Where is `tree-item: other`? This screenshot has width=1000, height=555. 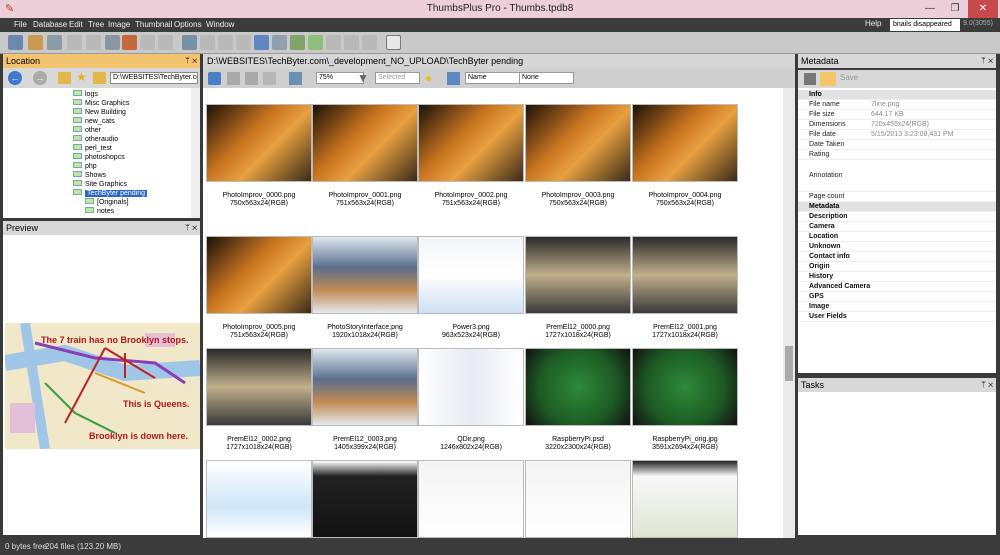 tree-item: other is located at coordinates (87, 130).